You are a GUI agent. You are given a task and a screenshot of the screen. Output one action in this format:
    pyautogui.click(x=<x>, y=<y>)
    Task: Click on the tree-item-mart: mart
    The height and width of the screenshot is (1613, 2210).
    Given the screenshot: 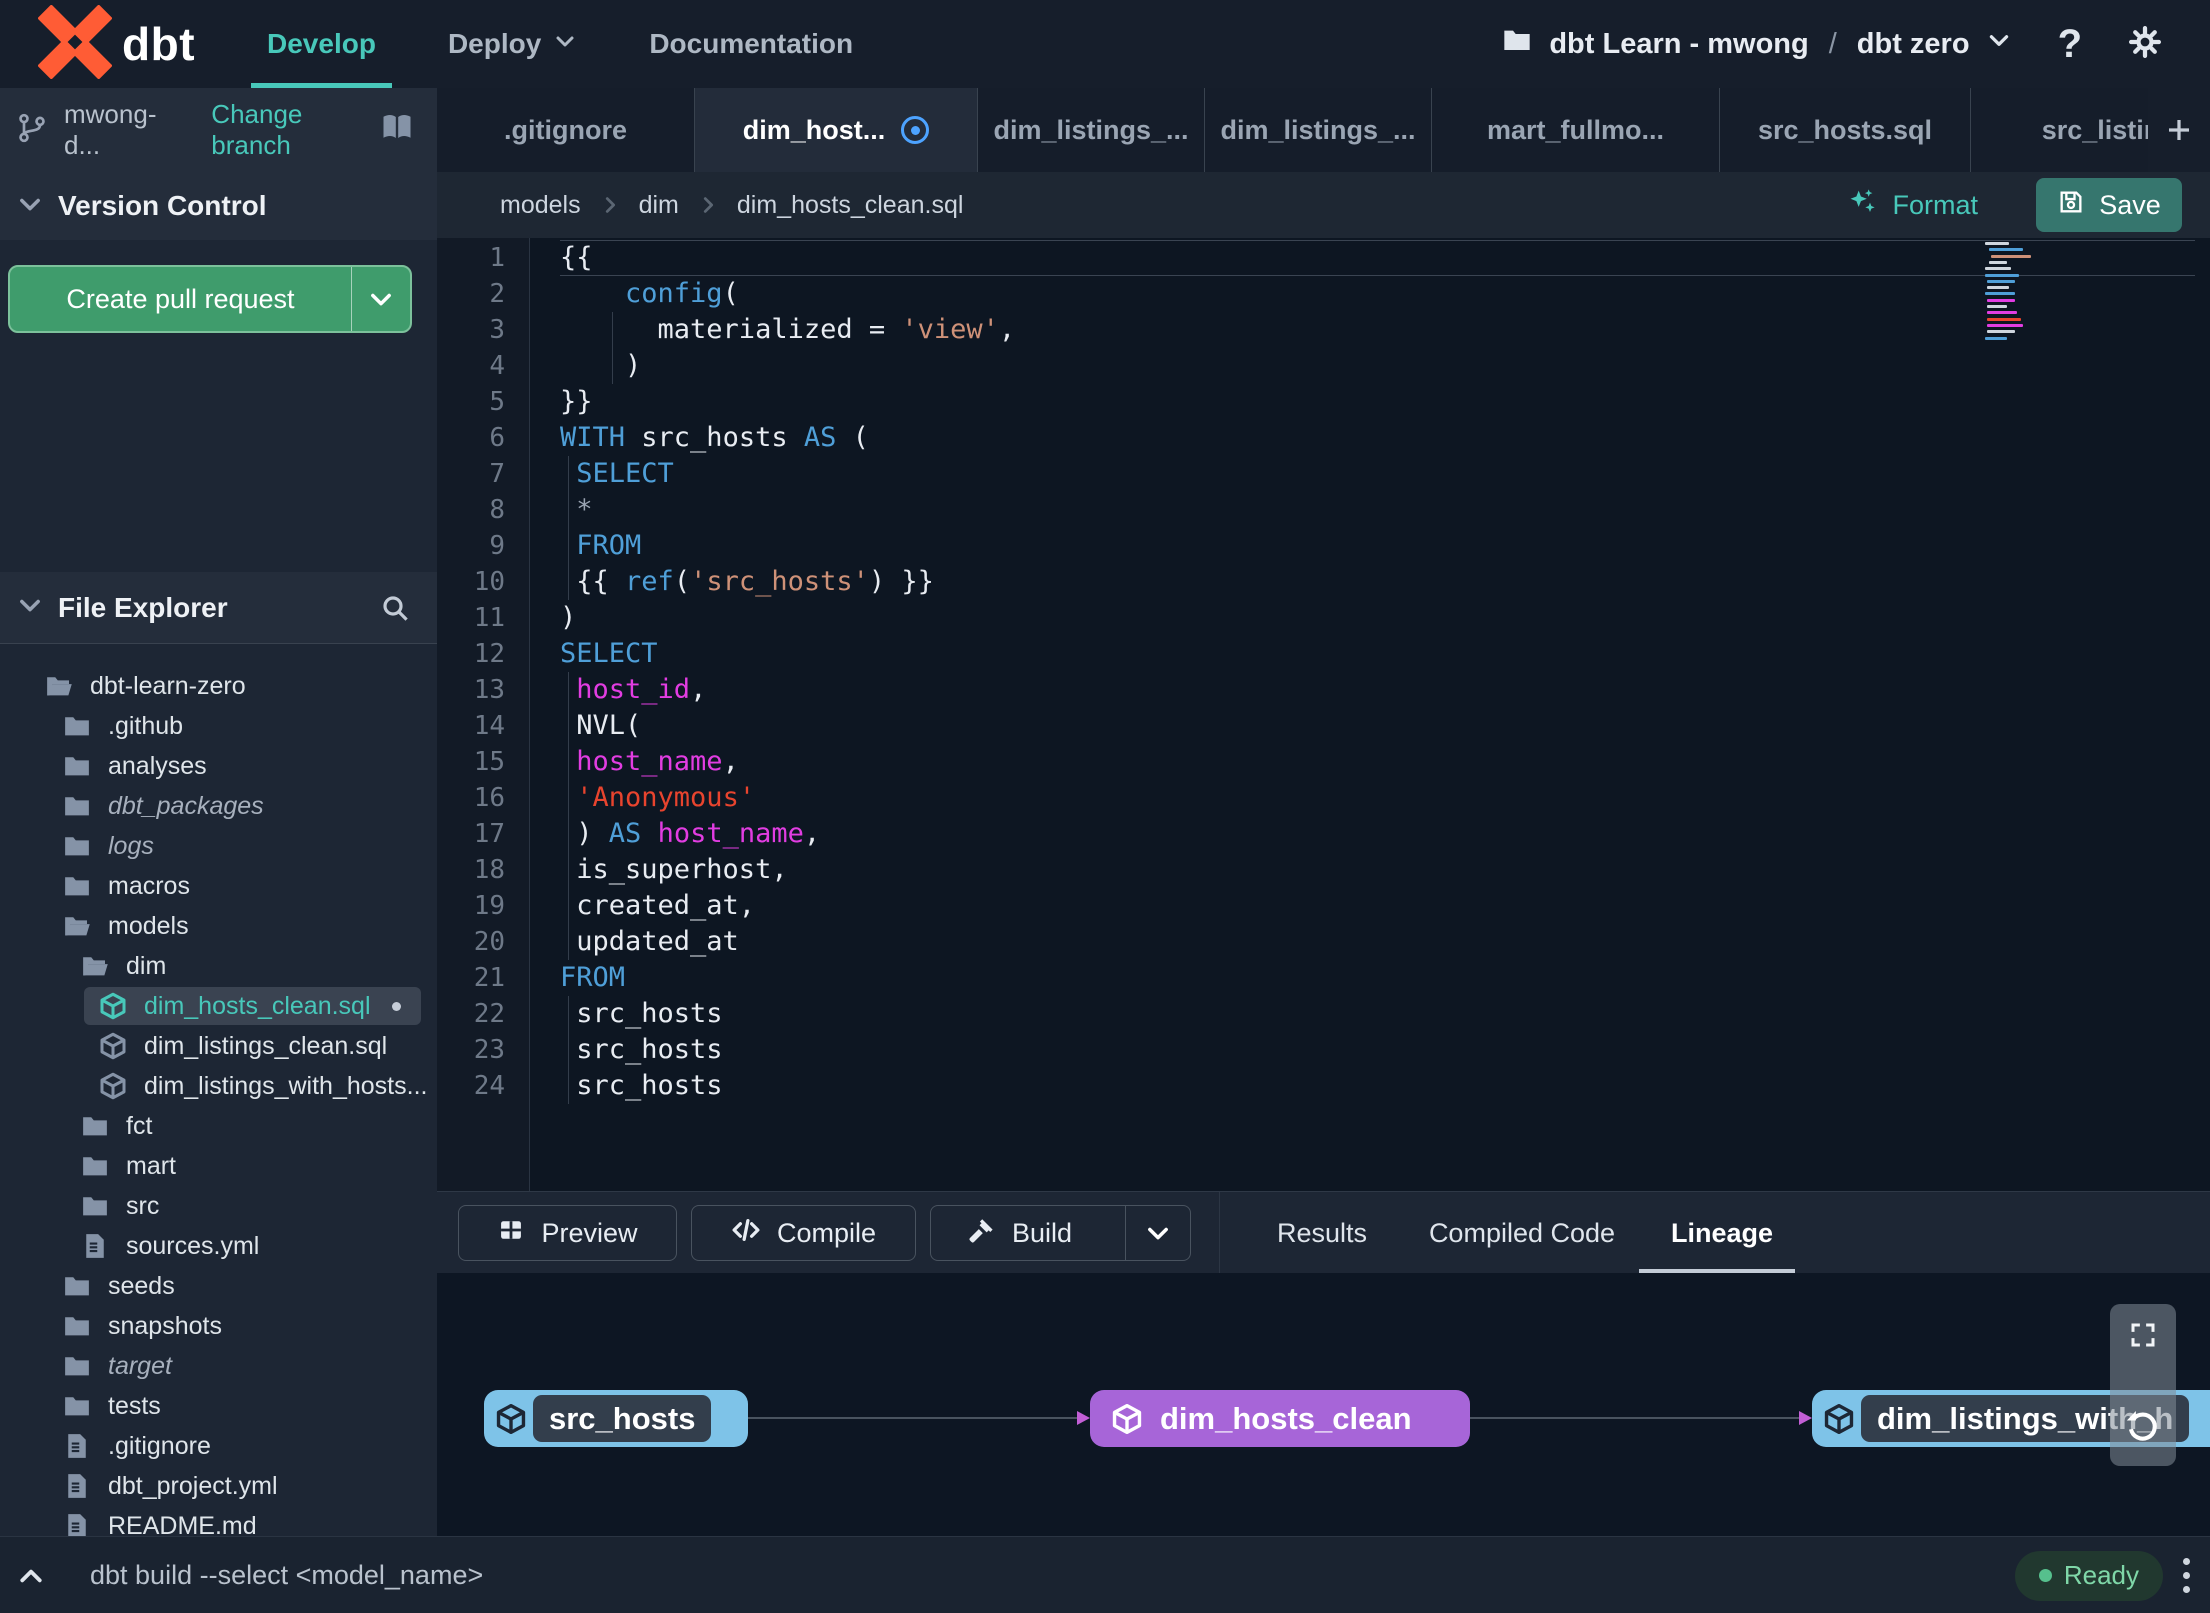 What is the action you would take?
    pyautogui.click(x=218, y=1166)
    